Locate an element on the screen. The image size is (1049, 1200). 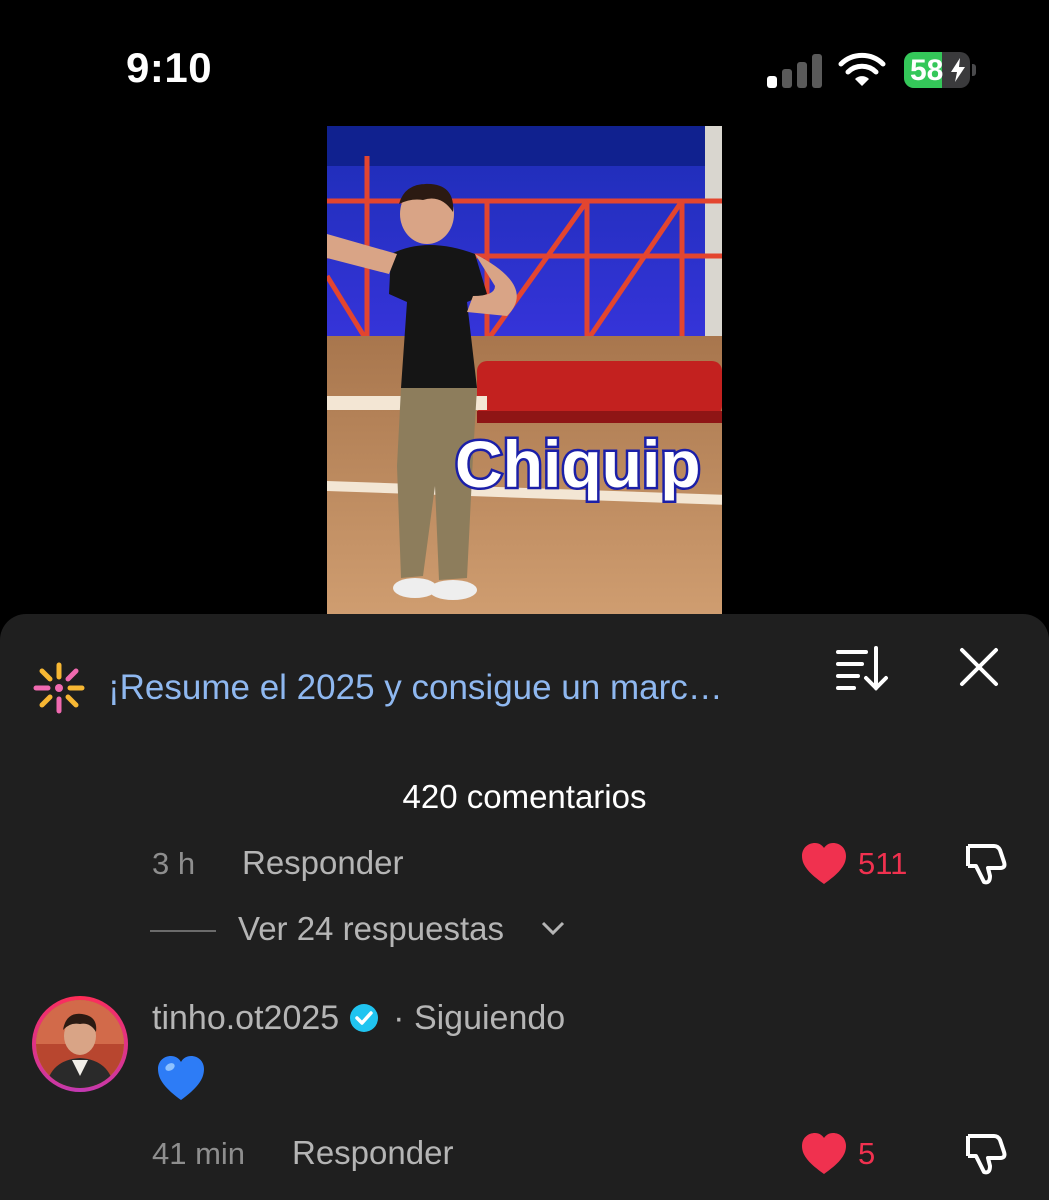
comment-time: 41 min is located at coordinates (199, 1153).